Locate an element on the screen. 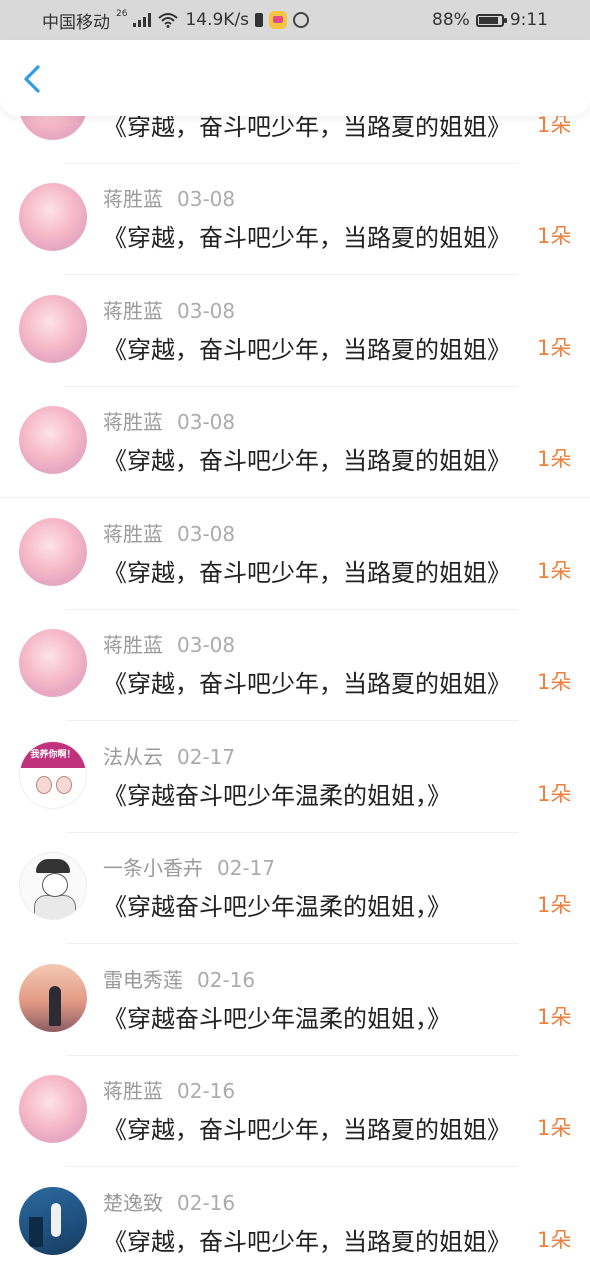  list-item: 一条小香卉 02-17 《穿越奋斗吧少年温柔的姐姐，》 1朵 is located at coordinates (295, 888).